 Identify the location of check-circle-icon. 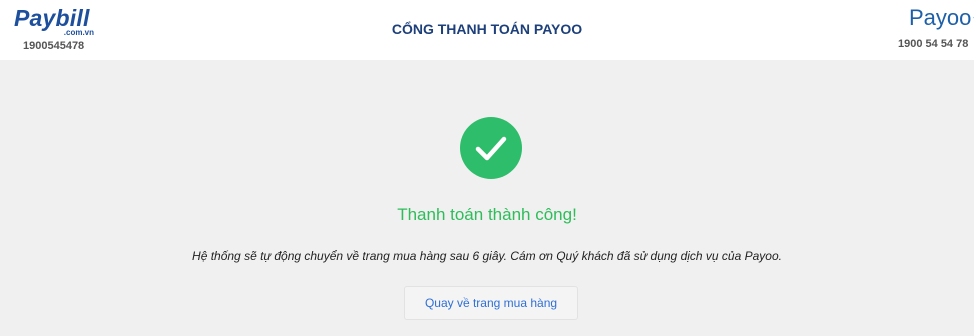
(491, 148).